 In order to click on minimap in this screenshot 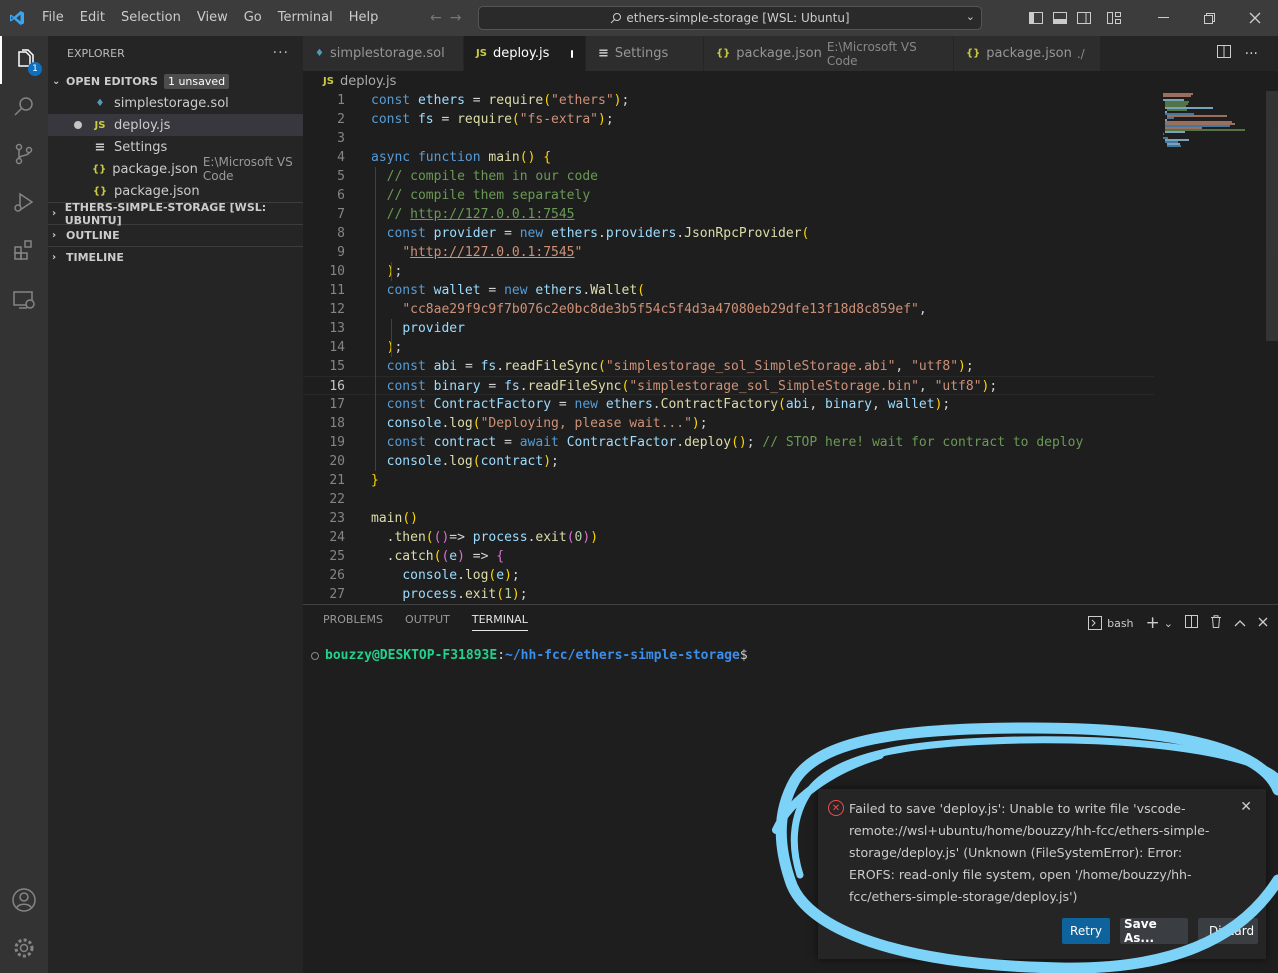, I will do `click(1216, 131)`.